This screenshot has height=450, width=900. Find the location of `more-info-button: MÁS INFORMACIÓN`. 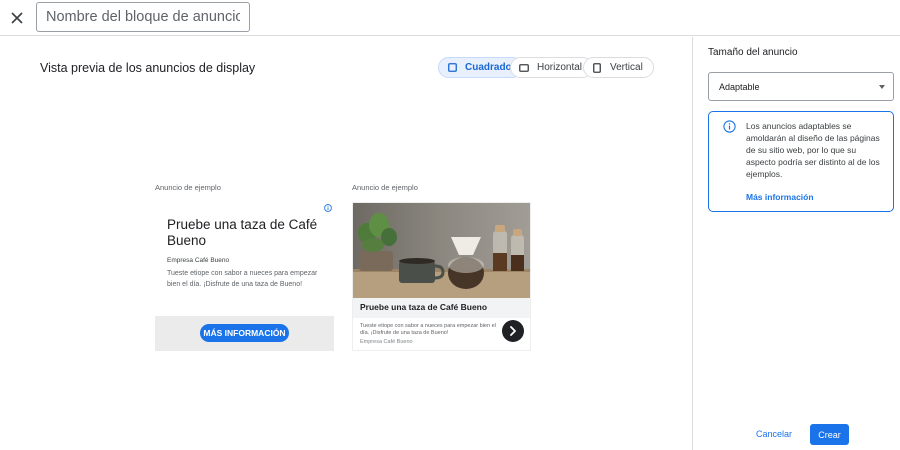

more-info-button: MÁS INFORMACIÓN is located at coordinates (244, 333).